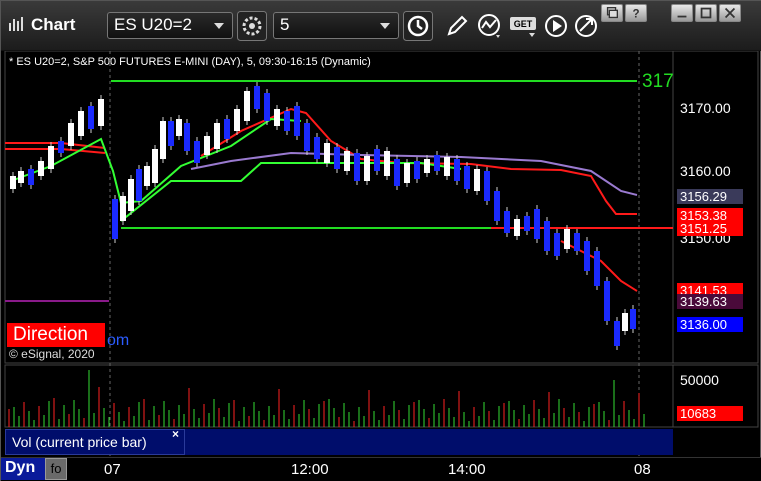 The height and width of the screenshot is (481, 761). Describe the element at coordinates (710, 228) in the screenshot. I see `price-tag: 3151.25` at that location.